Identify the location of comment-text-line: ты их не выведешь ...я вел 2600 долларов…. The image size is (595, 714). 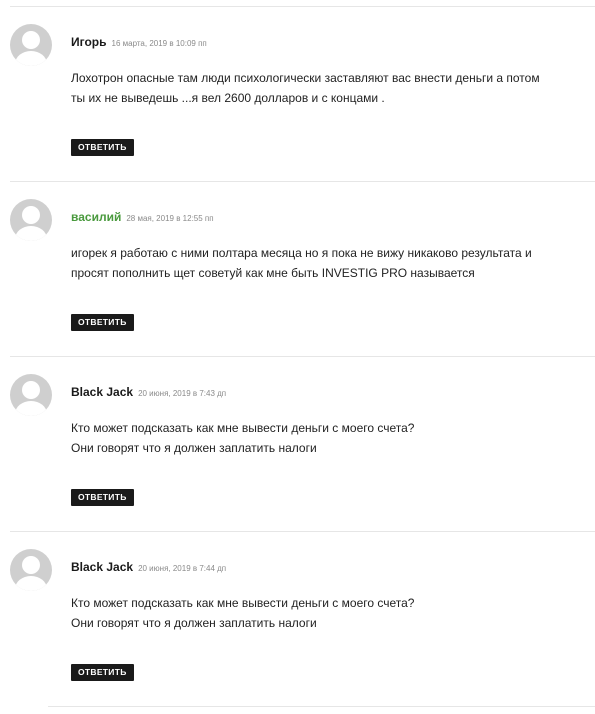
(228, 98).